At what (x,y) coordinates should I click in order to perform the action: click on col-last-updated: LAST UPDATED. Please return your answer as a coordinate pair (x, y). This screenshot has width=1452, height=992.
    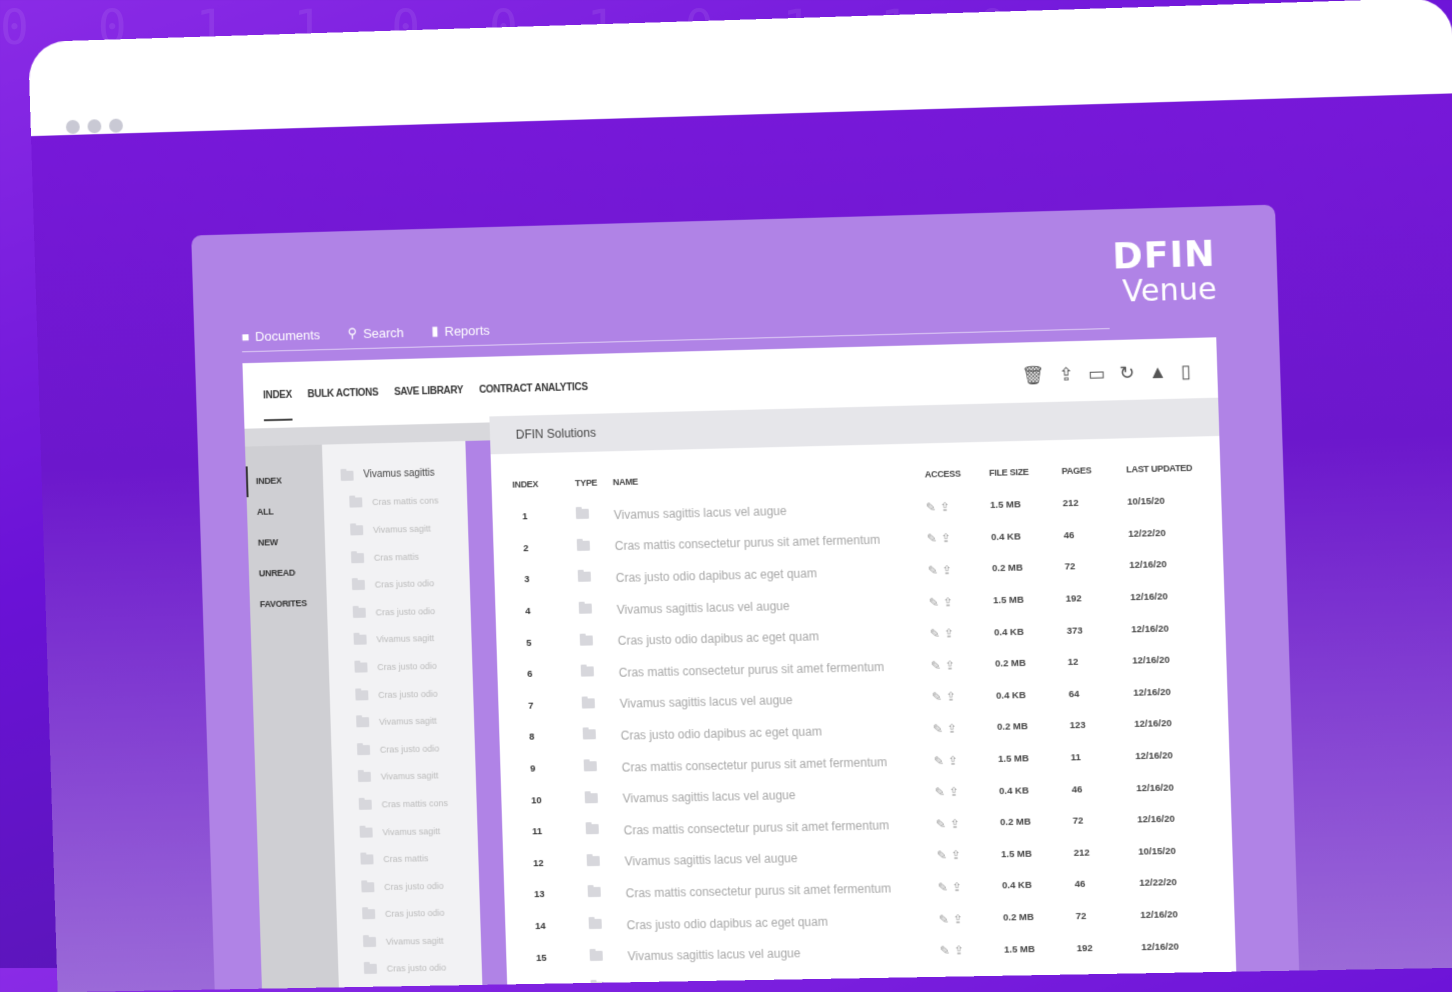
    Looking at the image, I should click on (1169, 468).